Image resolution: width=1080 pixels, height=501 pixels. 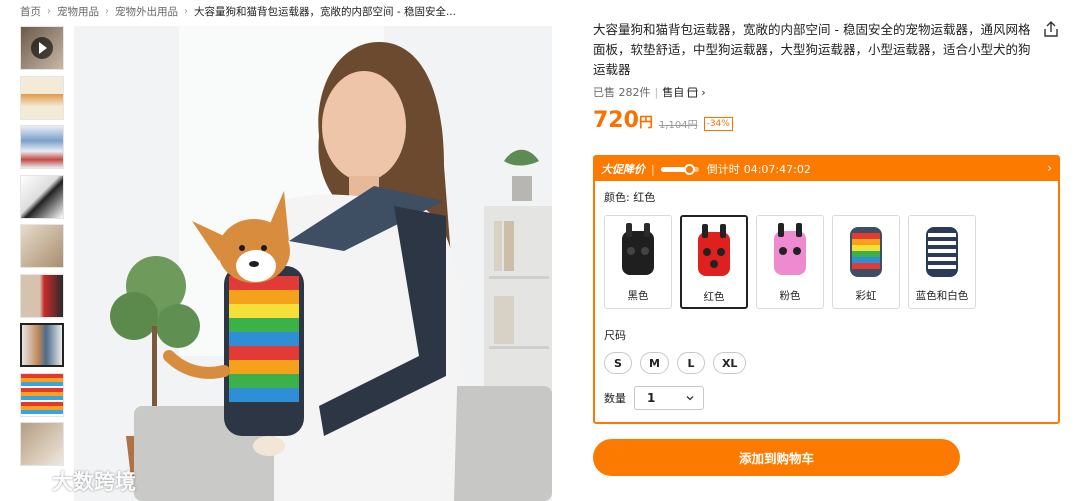 What do you see at coordinates (654, 363) in the screenshot?
I see `size-option-m: M` at bounding box center [654, 363].